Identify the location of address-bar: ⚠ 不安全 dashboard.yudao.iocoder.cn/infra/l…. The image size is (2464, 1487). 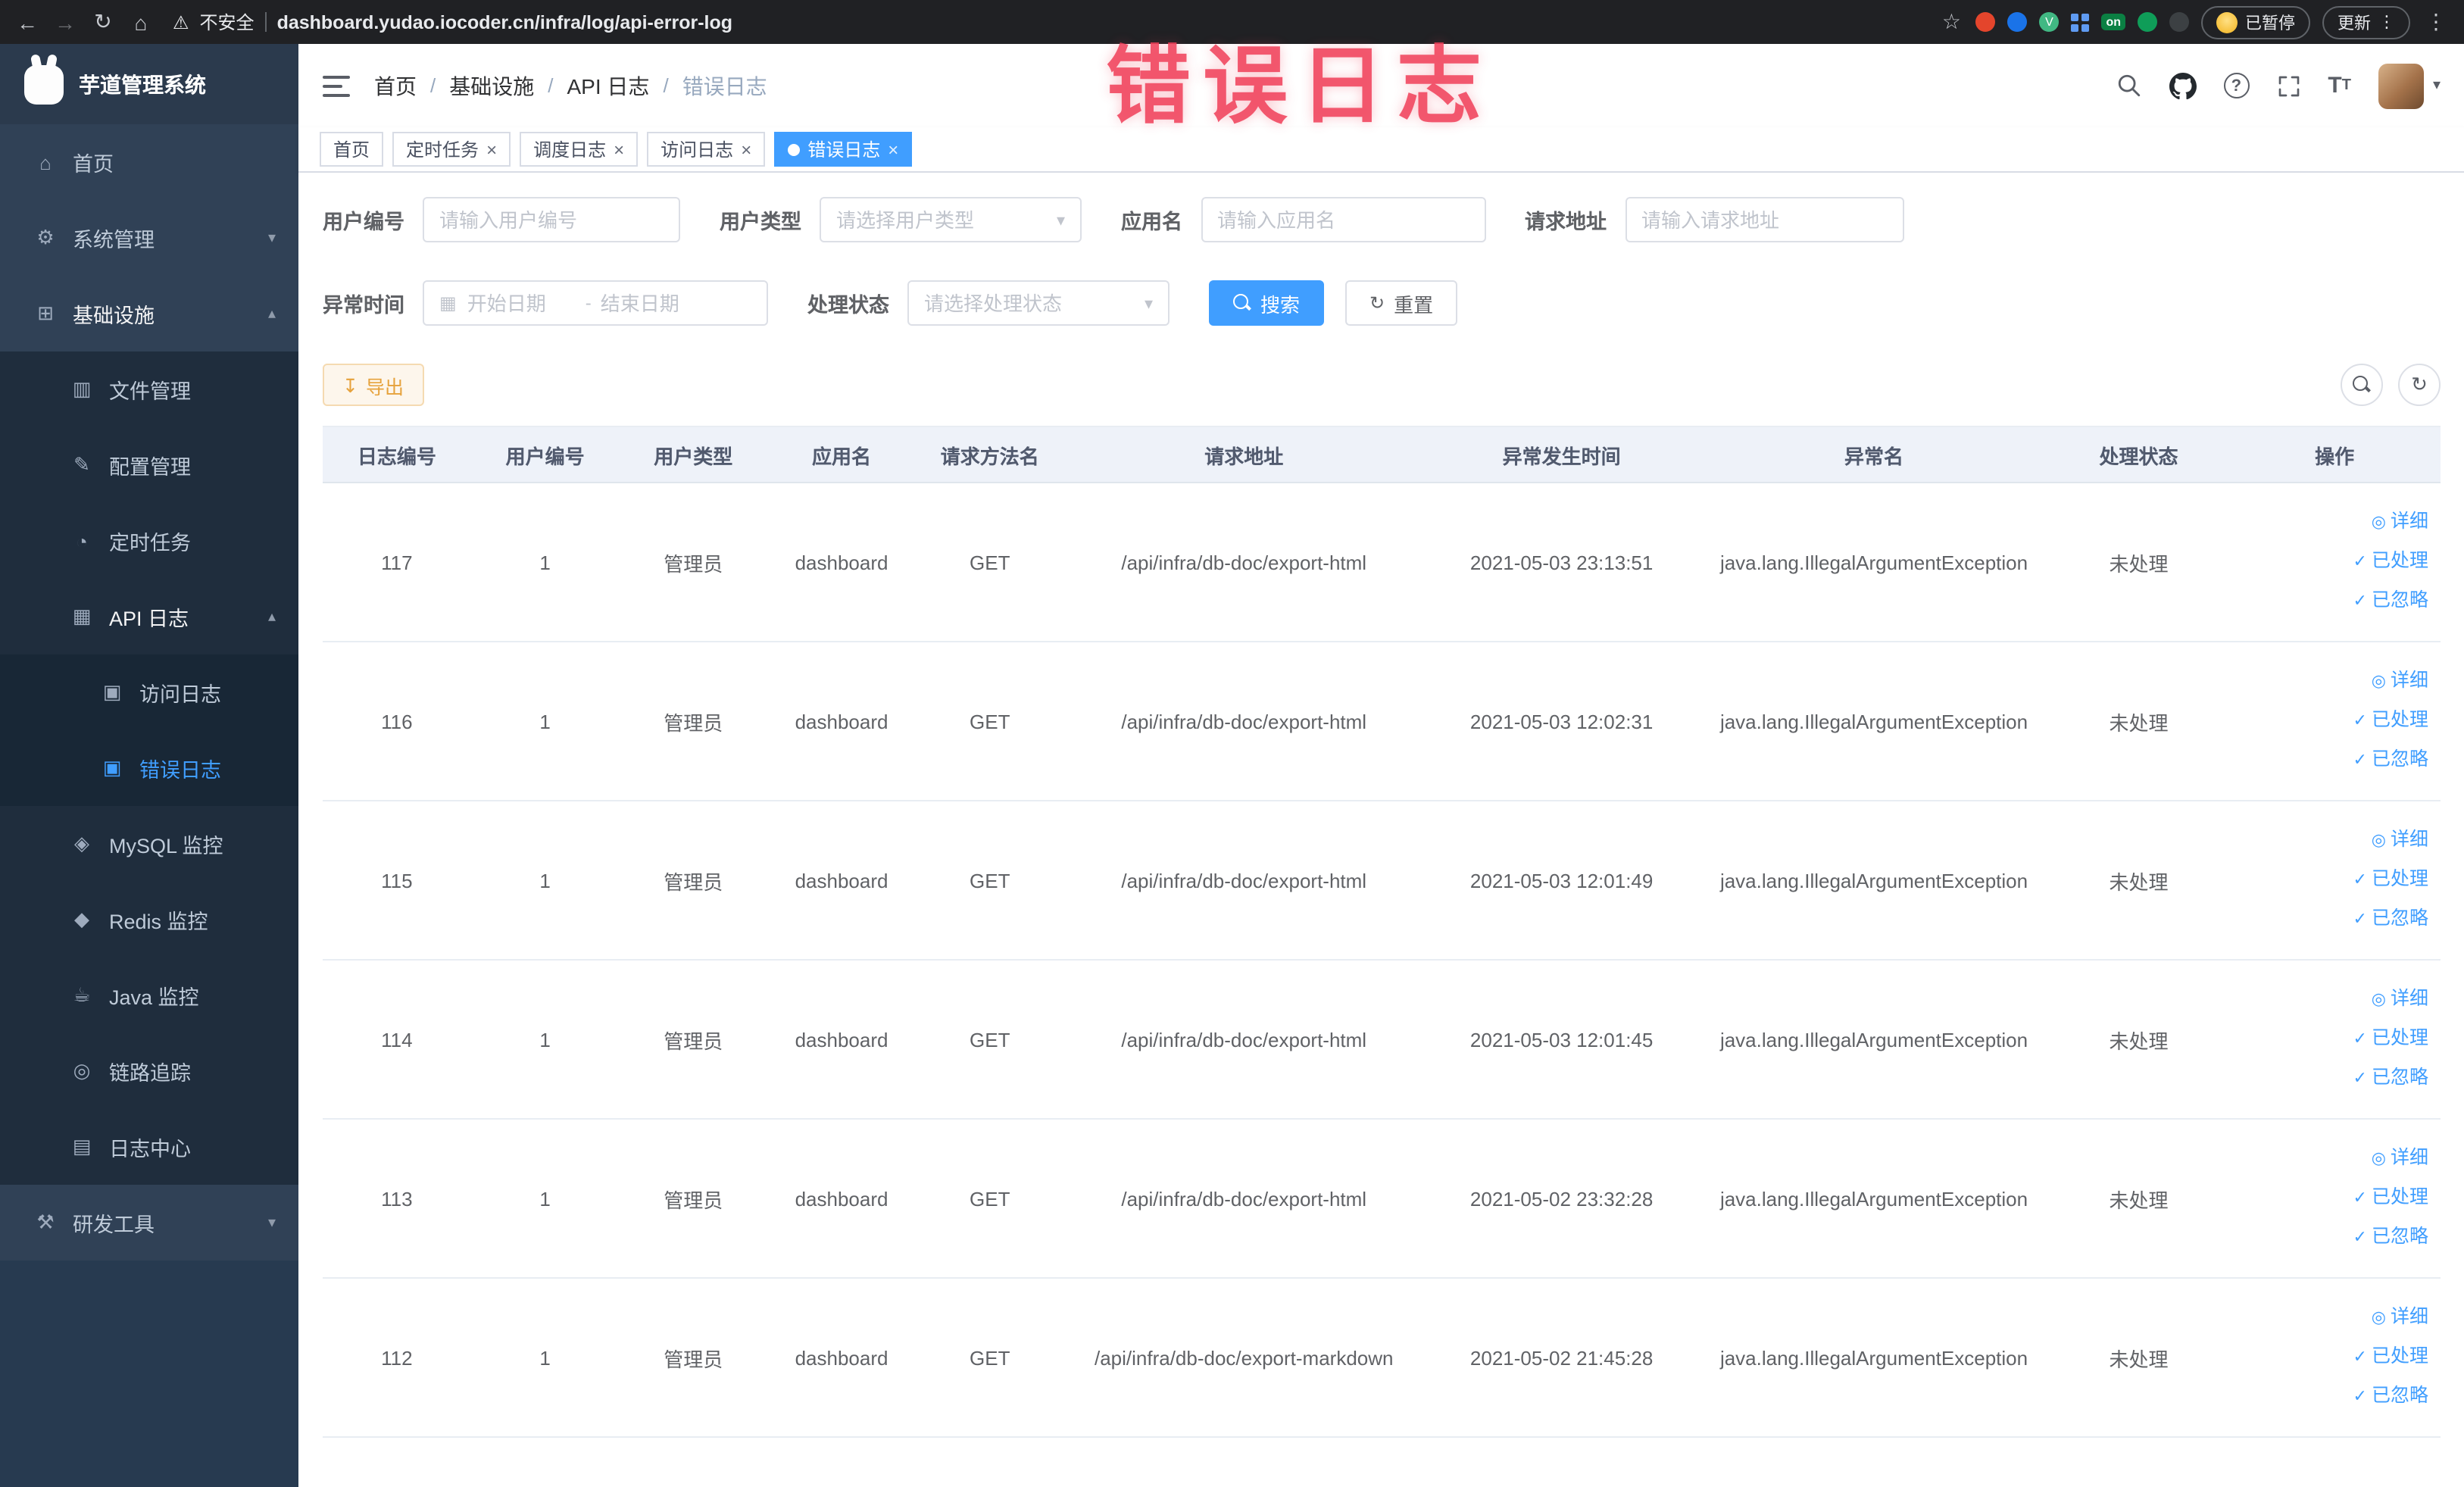
(1046, 22).